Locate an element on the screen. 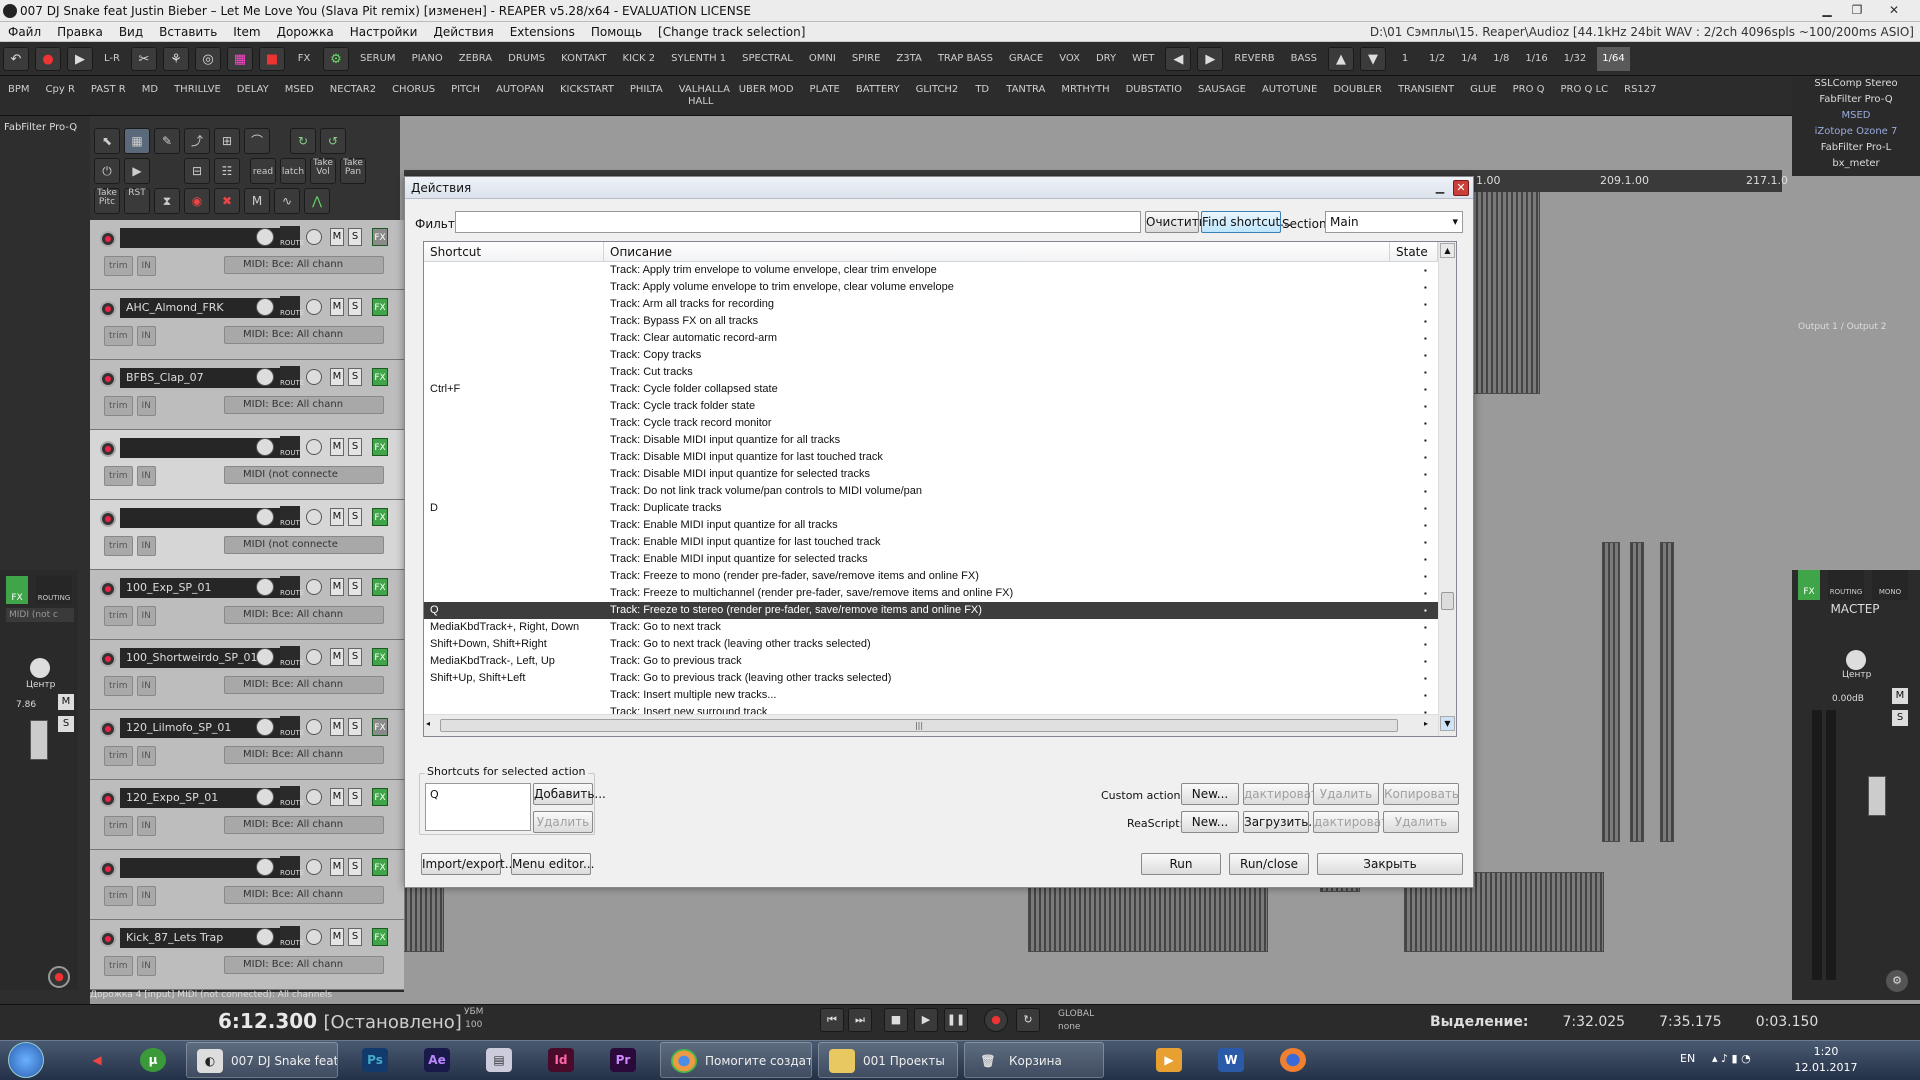 This screenshot has width=1920, height=1080. tb2-glue: GLUE is located at coordinates (1483, 96).